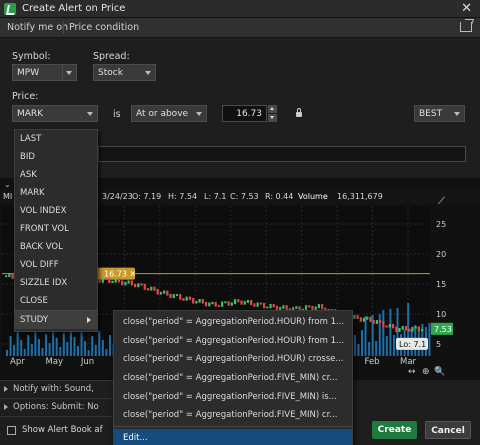 The image size is (480, 445). Describe the element at coordinates (272, 109) in the screenshot. I see `increment-icon` at that location.